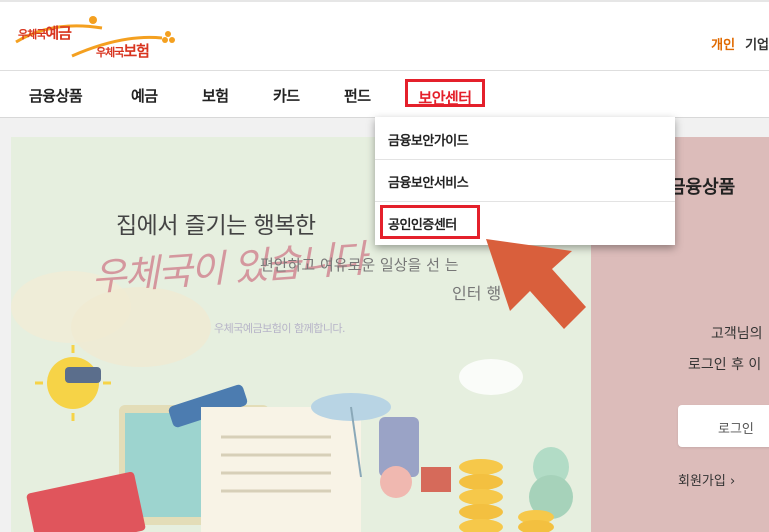  What do you see at coordinates (736, 429) in the screenshot?
I see `login-button-label: 로그인` at bounding box center [736, 429].